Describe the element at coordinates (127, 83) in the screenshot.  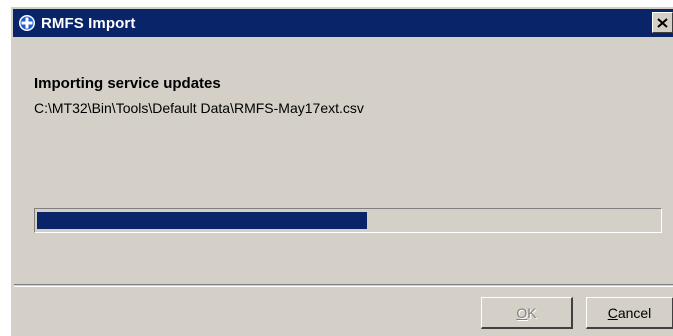
I see `status-heading: Importing service updates` at that location.